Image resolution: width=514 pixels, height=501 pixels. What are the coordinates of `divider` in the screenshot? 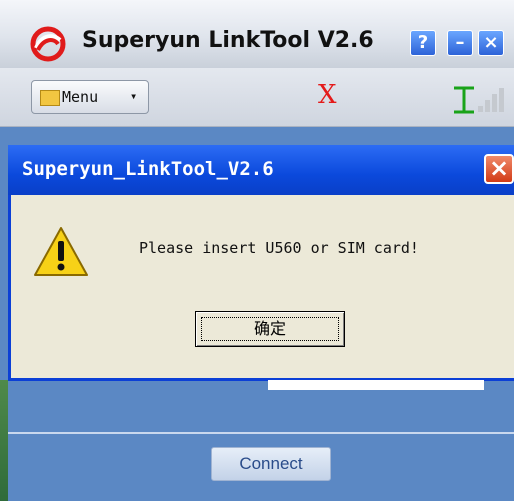 It's located at (261, 433).